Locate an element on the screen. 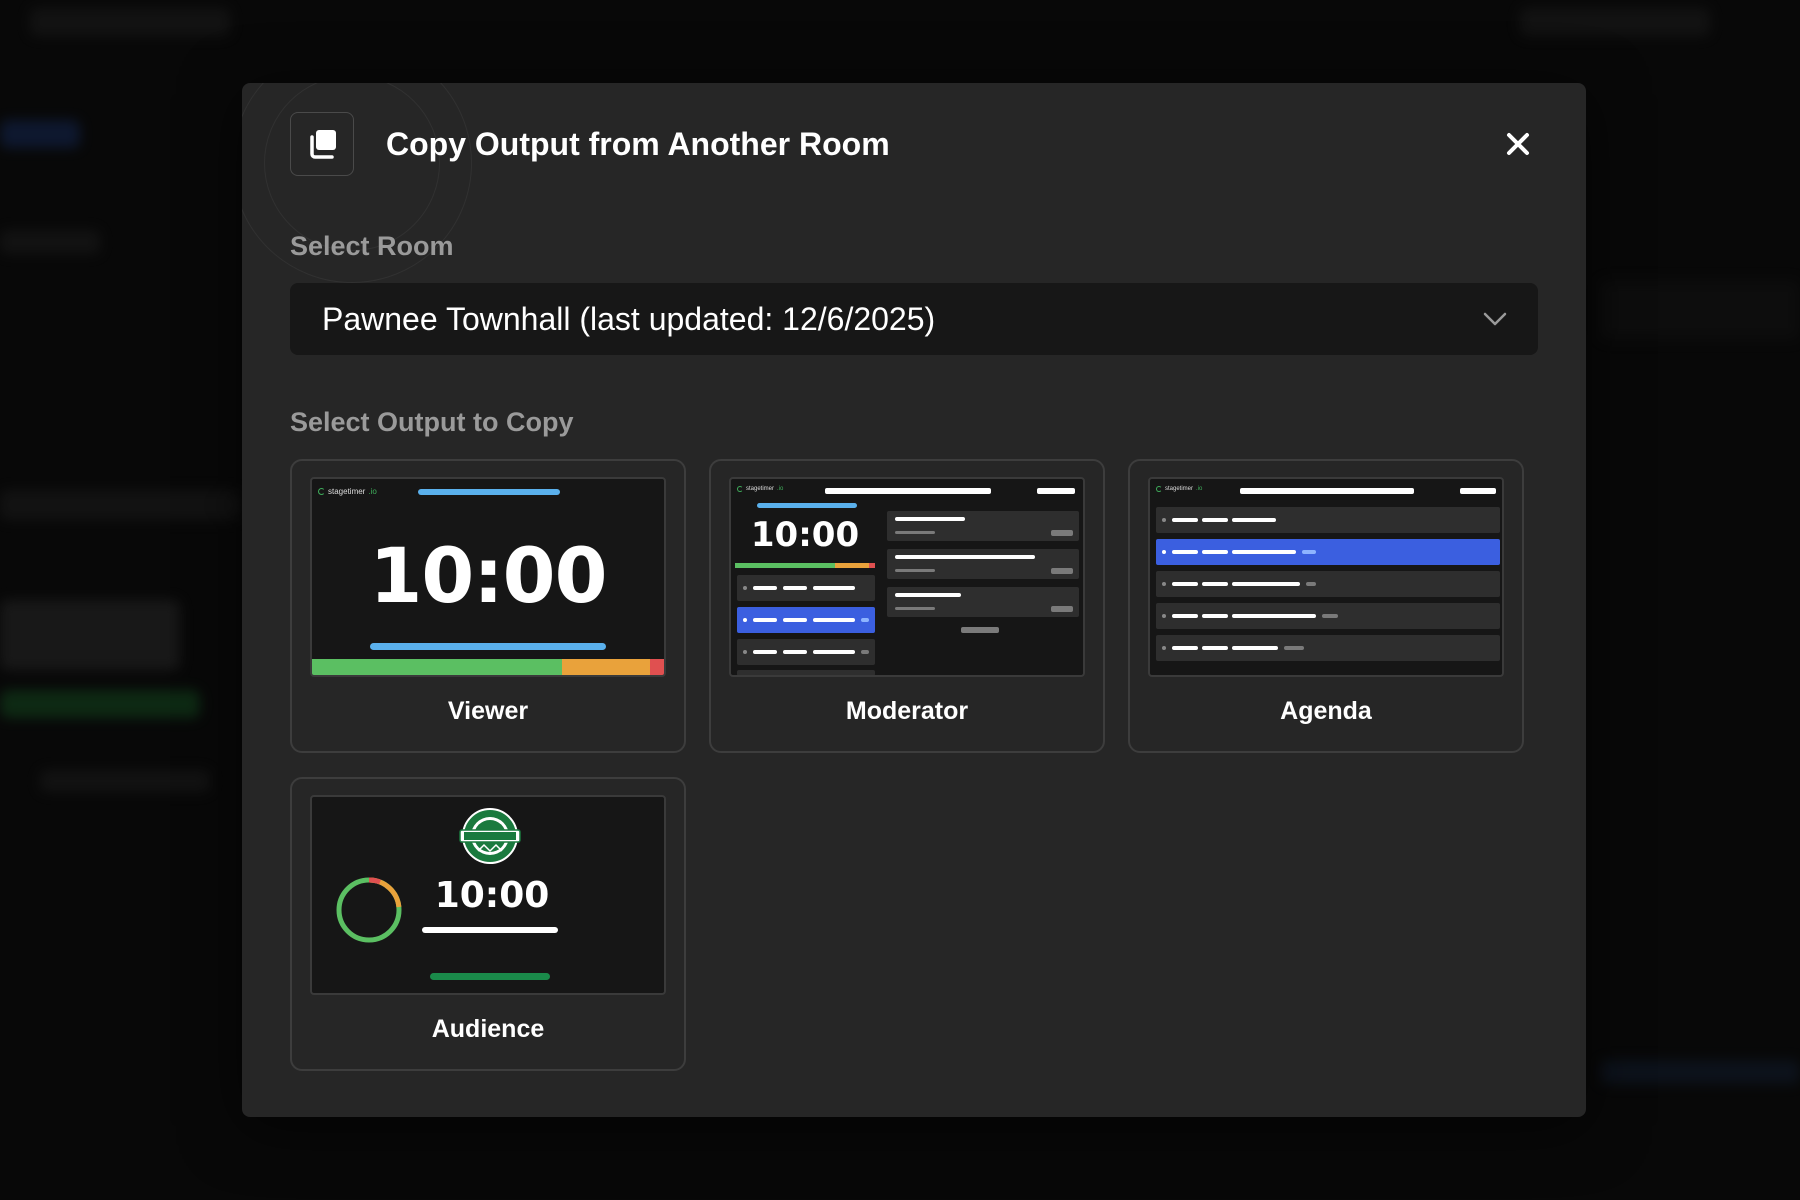 Image resolution: width=1800 pixels, height=1200 pixels. output-card-audience: 10:00 Audience is located at coordinates (488, 924).